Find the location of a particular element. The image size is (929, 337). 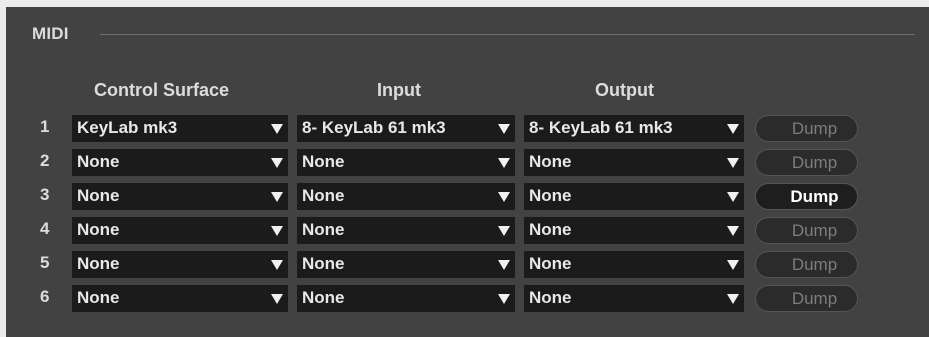

output-select: 8- KeyLab 61 mk3 is located at coordinates (634, 128).